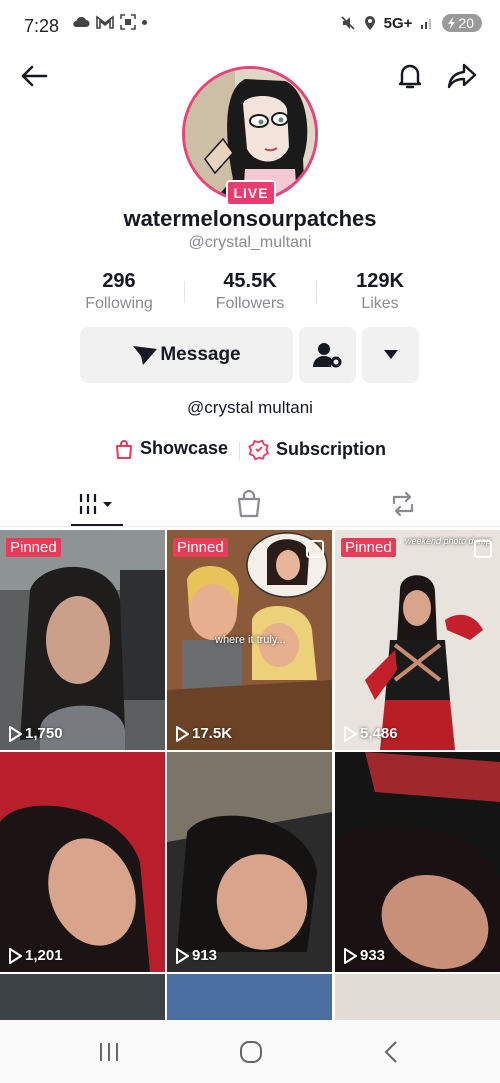 The height and width of the screenshot is (1083, 500). I want to click on dot-icon, so click(144, 22).